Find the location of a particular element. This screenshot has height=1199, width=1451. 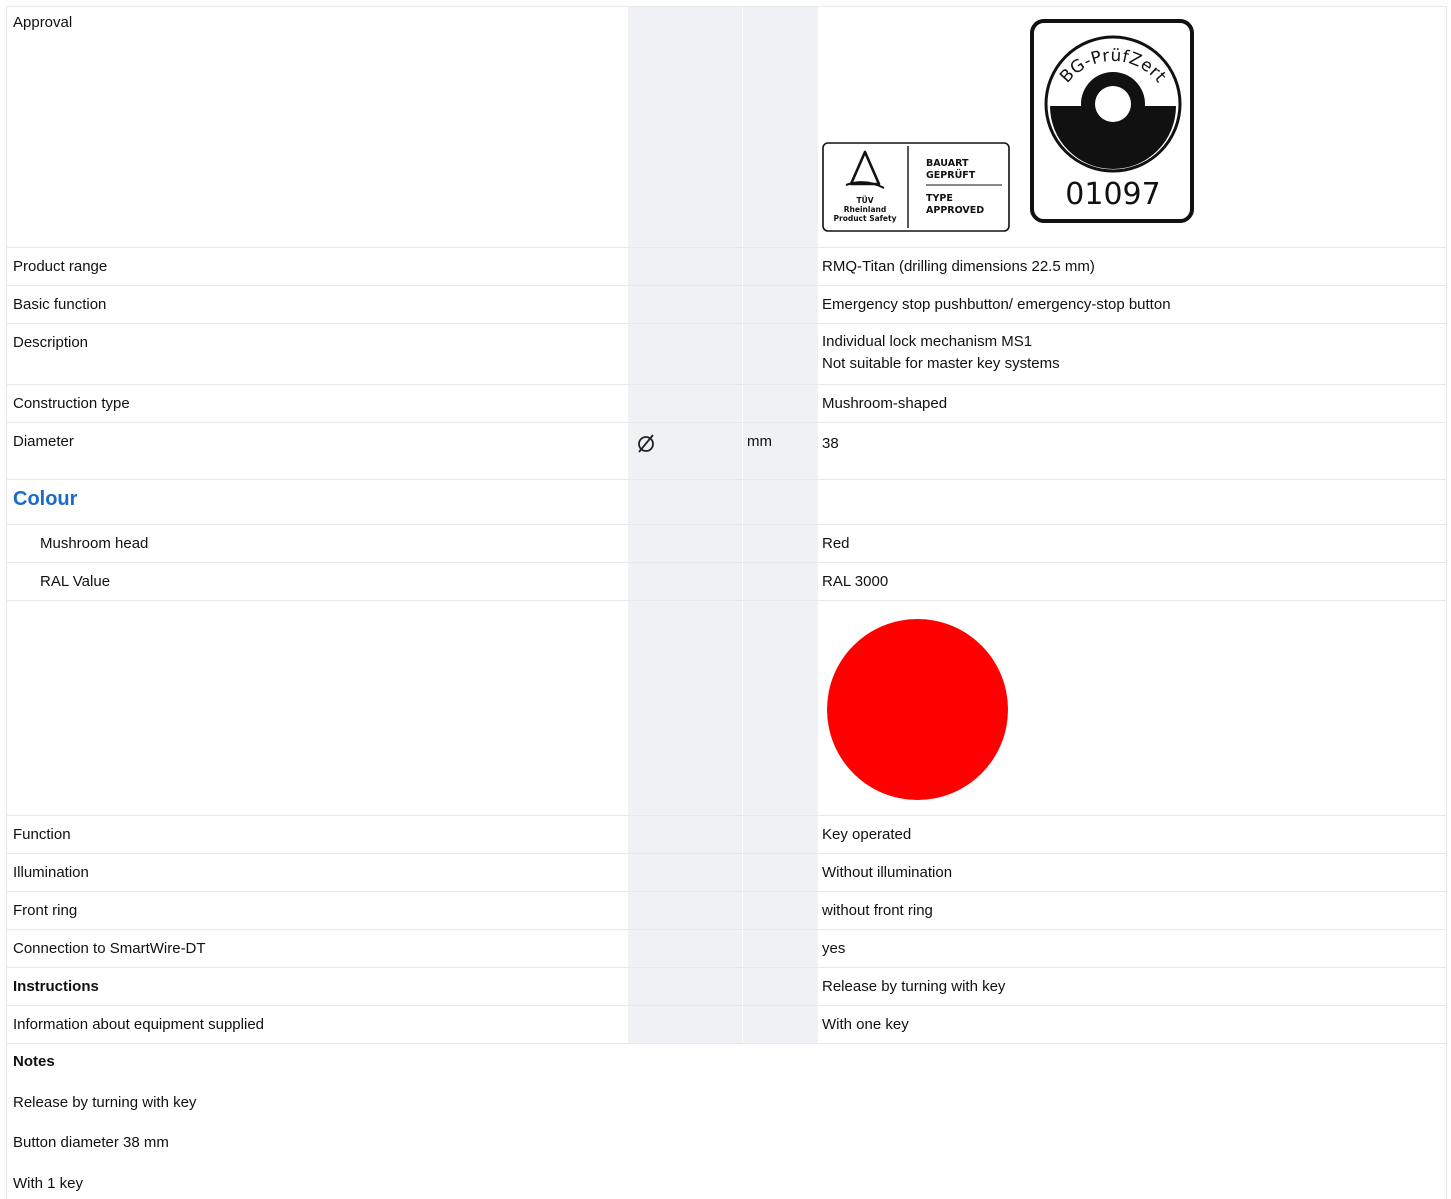

product-range-value: RMQ-Titan (drilling dimensions 22.5 mm) is located at coordinates (958, 266).